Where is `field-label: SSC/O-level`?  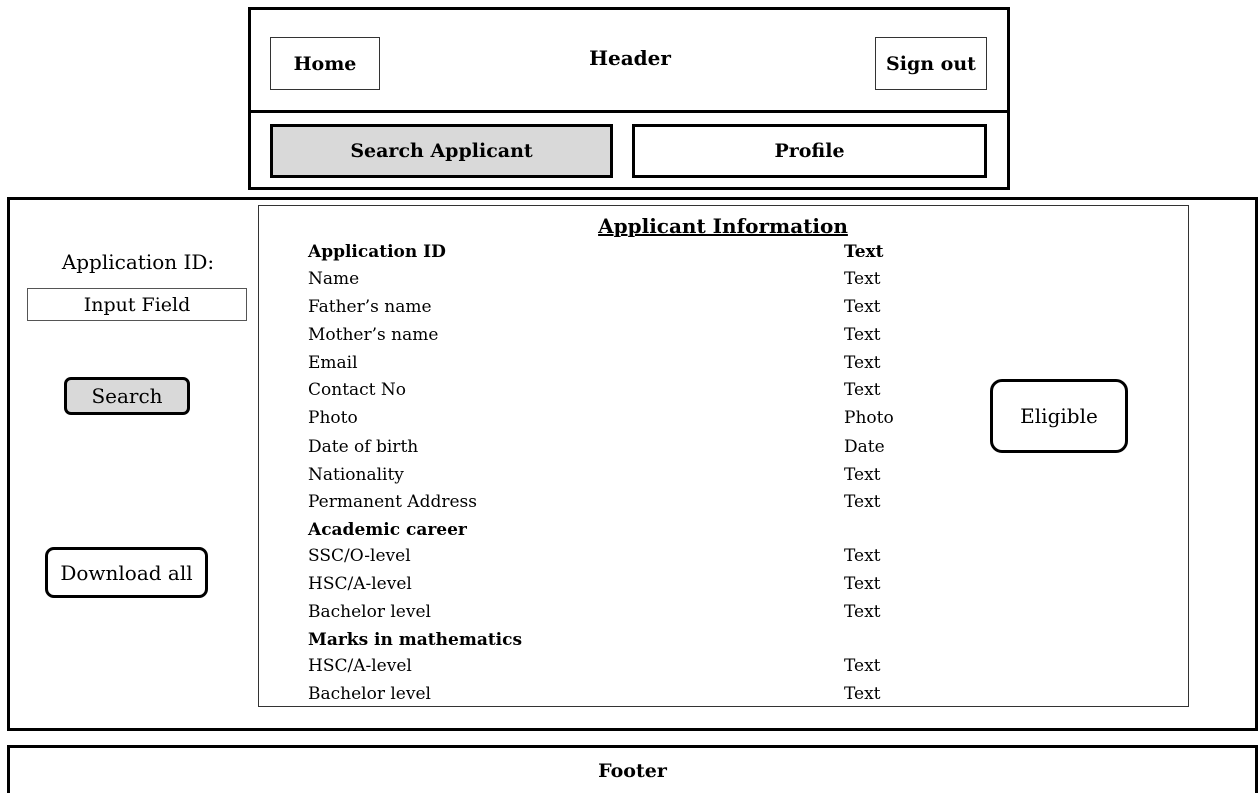 field-label: SSC/O-level is located at coordinates (359, 556).